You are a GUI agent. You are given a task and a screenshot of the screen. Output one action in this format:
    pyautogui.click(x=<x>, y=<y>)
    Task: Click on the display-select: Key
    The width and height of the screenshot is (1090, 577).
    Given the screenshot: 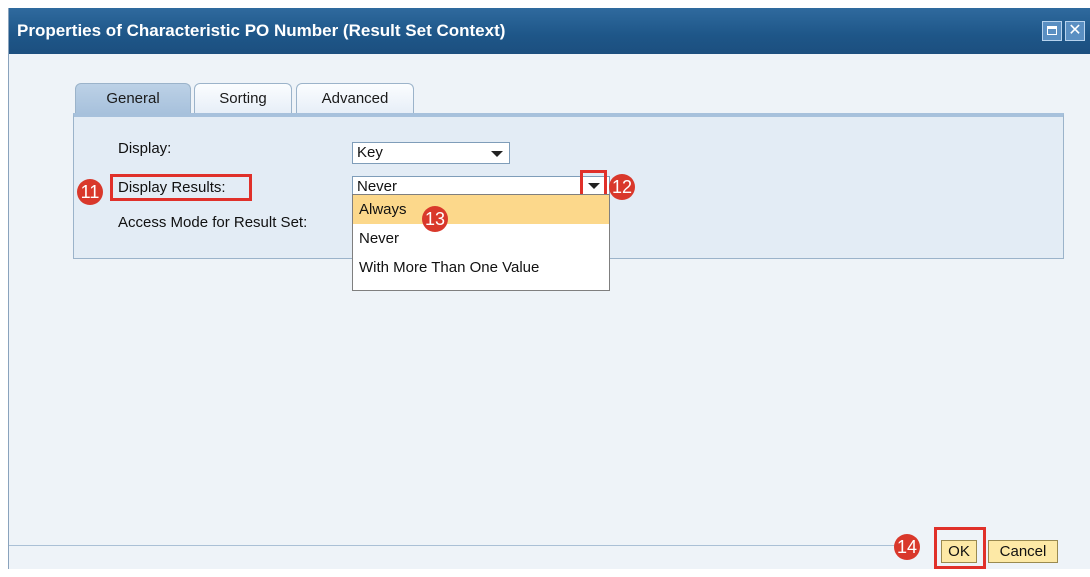 What is the action you would take?
    pyautogui.click(x=431, y=153)
    